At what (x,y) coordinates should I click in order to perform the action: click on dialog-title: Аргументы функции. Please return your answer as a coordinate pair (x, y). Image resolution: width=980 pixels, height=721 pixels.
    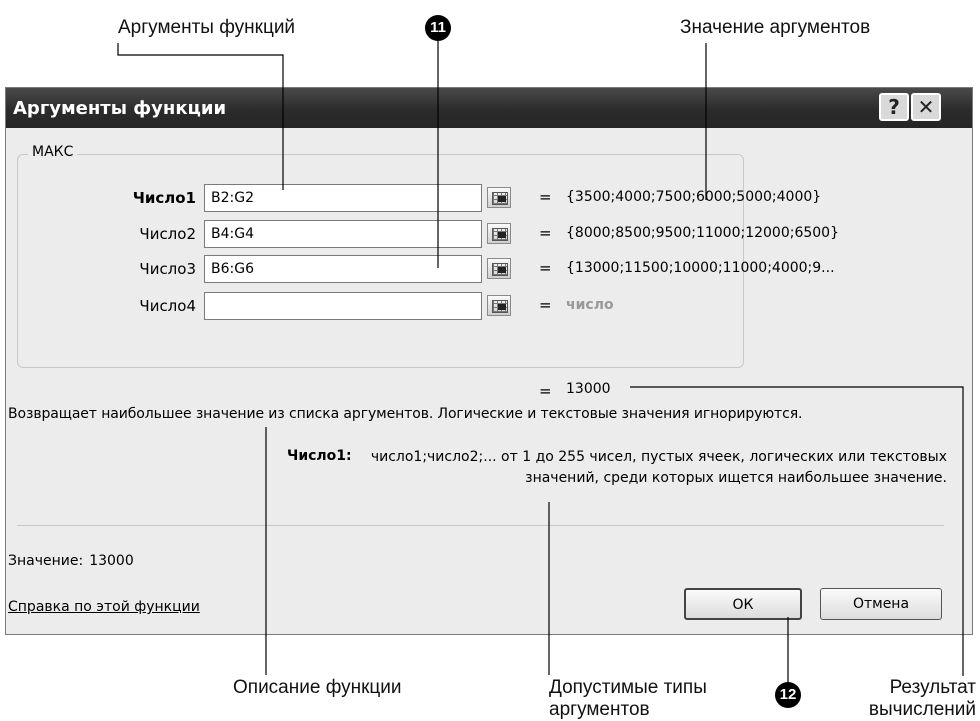
    Looking at the image, I should click on (120, 108).